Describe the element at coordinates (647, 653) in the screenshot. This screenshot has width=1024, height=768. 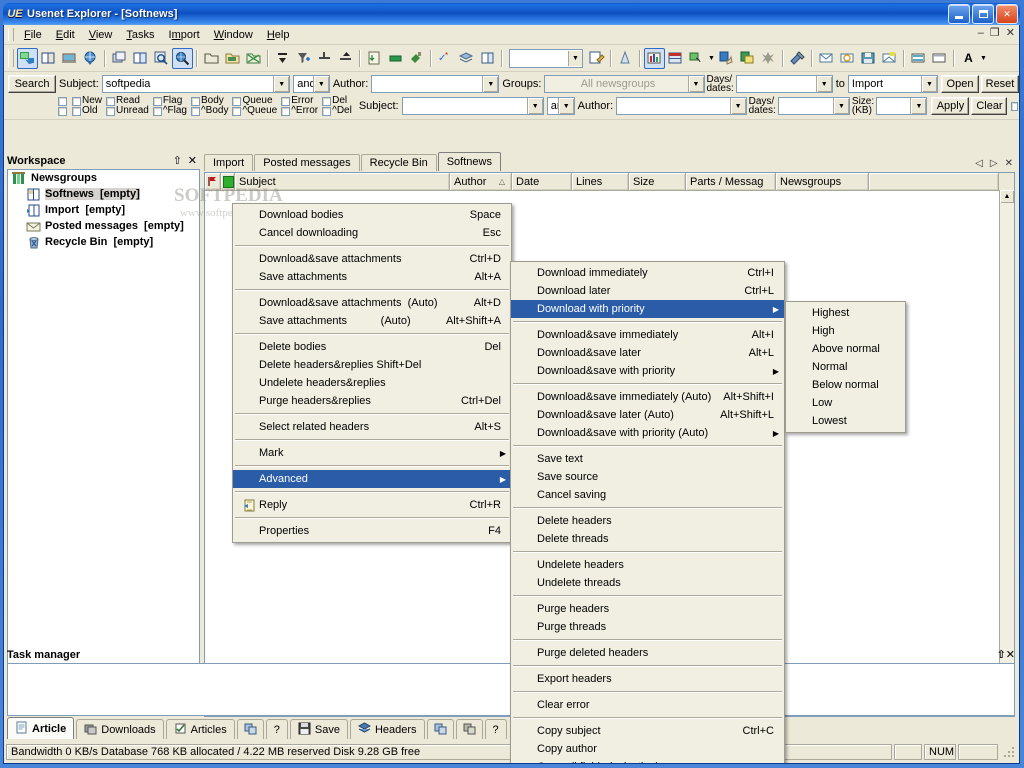
I see `menu-item-purge-deleted-headers: Purge deleted headers` at that location.